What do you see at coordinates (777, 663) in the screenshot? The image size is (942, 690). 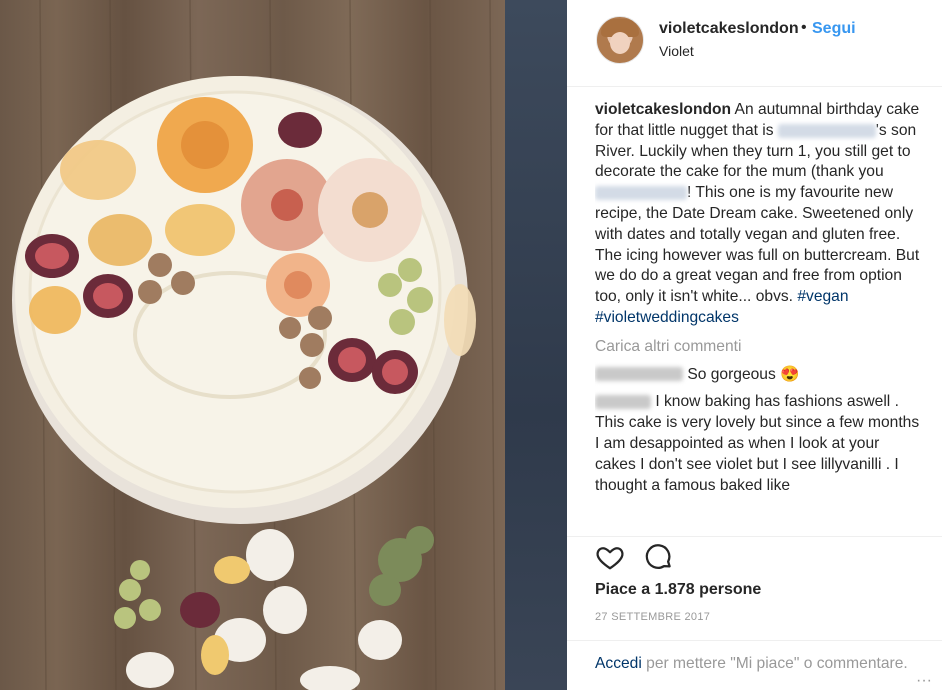 I see `login-text: per mettere "Mi piace" o commentare.` at bounding box center [777, 663].